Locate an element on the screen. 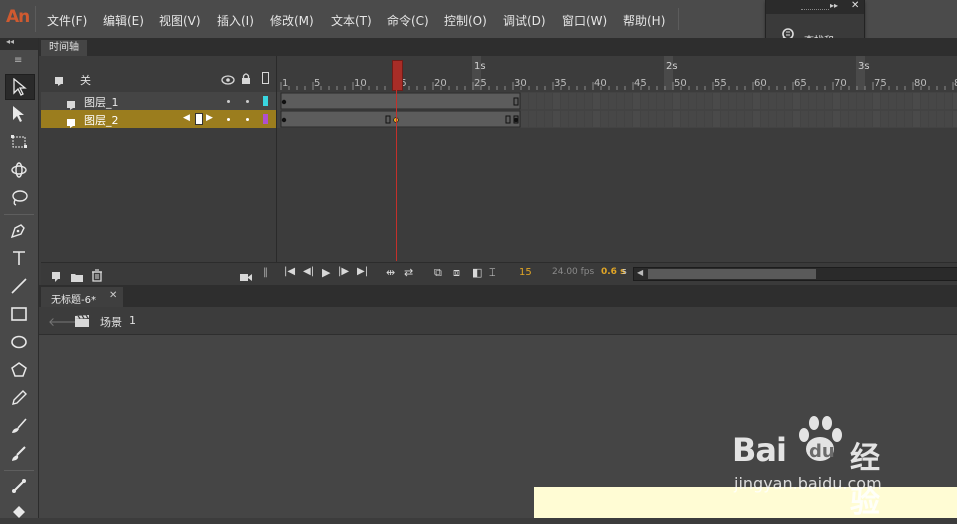 The image size is (957, 524). oval-tool is located at coordinates (19, 342).